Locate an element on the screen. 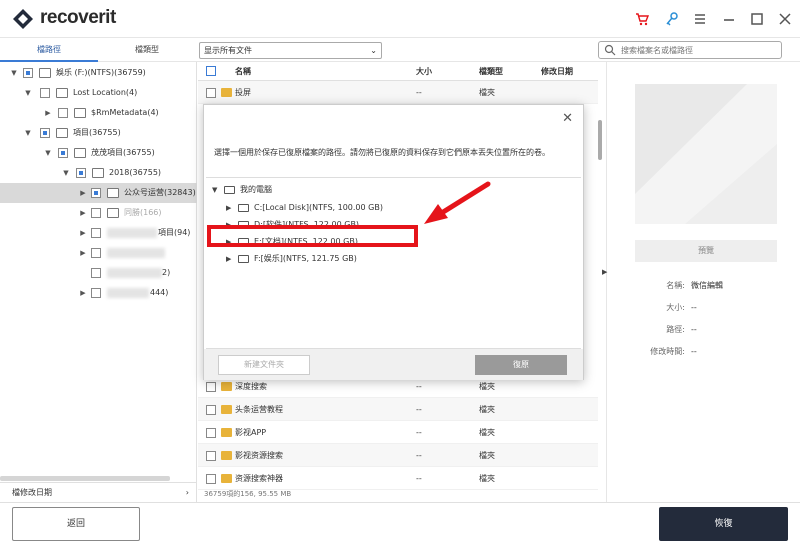  filter-value: 显示所有文件 is located at coordinates (228, 50).